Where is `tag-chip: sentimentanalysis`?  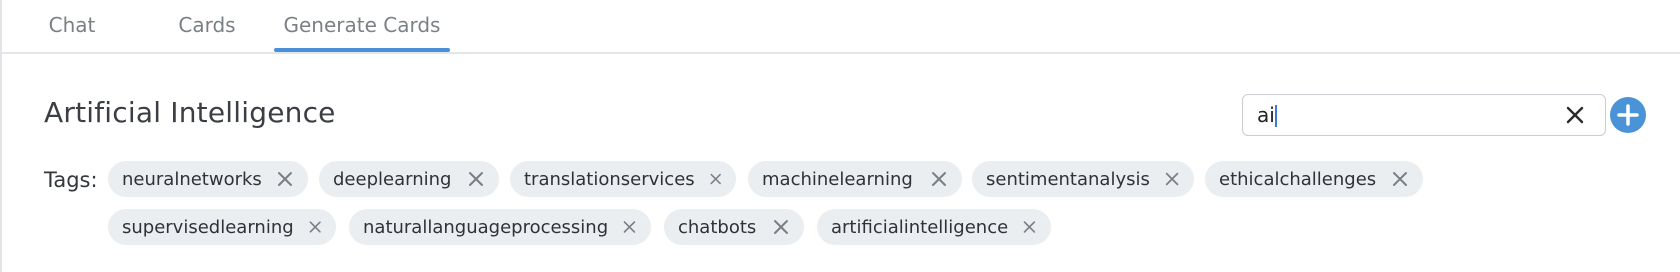
tag-chip: sentimentanalysis is located at coordinates (1083, 179).